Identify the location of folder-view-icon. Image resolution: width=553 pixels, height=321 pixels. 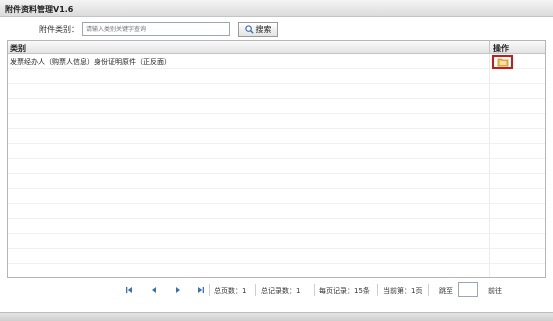
(502, 62).